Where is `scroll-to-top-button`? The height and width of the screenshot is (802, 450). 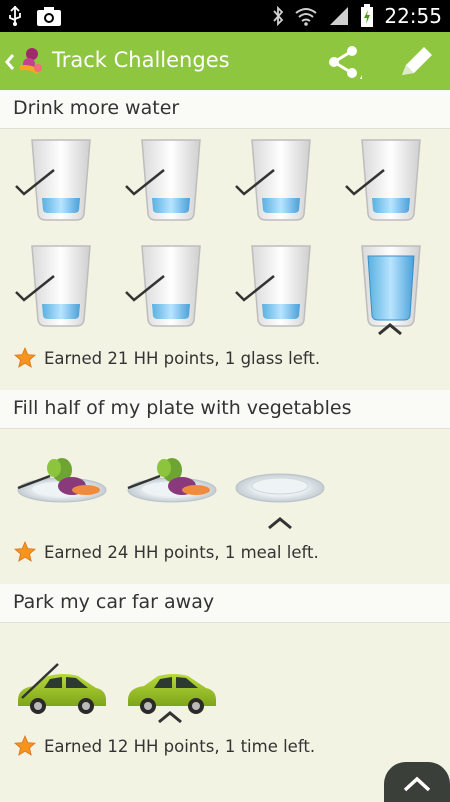 scroll-to-top-button is located at coordinates (417, 782).